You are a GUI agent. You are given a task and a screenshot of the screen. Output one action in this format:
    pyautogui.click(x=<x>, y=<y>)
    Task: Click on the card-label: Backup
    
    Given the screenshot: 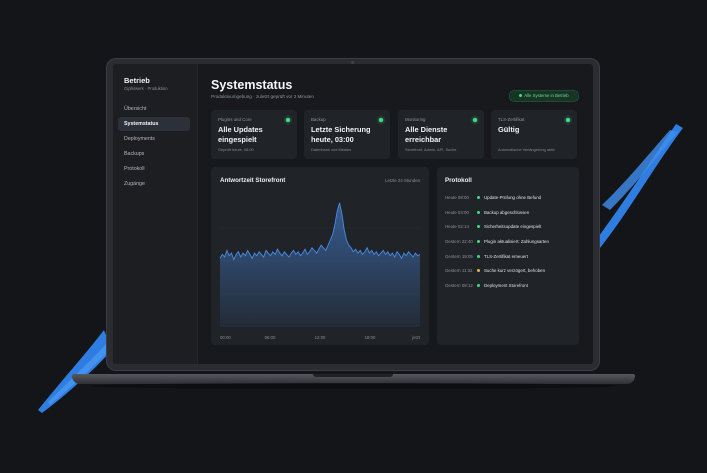 What is the action you would take?
    pyautogui.click(x=318, y=119)
    